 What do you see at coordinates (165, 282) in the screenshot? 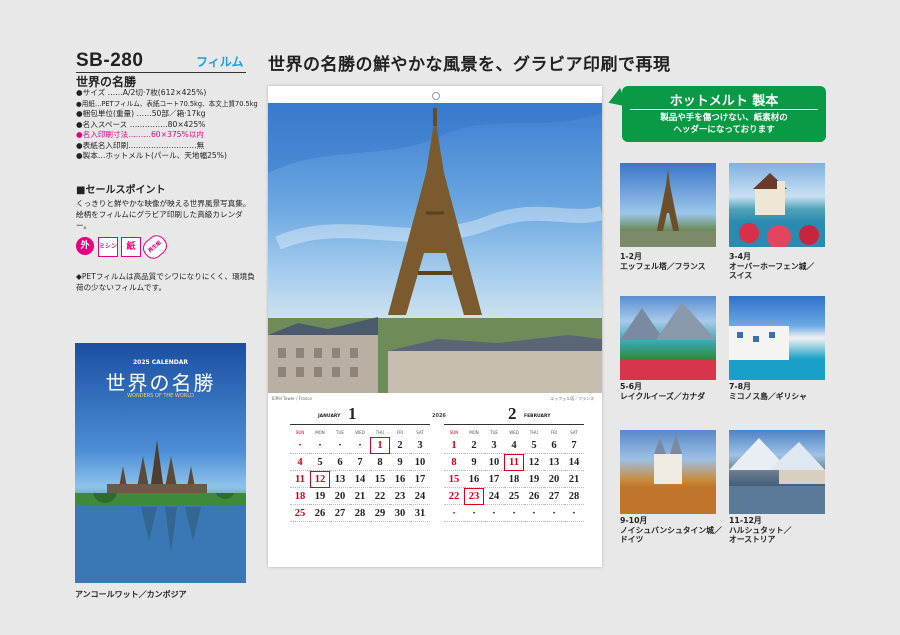
I see `pet-film-note: ◆PETフィルムは高品質でシワになりにくく、環境負荷の少ないフィルムです。` at bounding box center [165, 282].